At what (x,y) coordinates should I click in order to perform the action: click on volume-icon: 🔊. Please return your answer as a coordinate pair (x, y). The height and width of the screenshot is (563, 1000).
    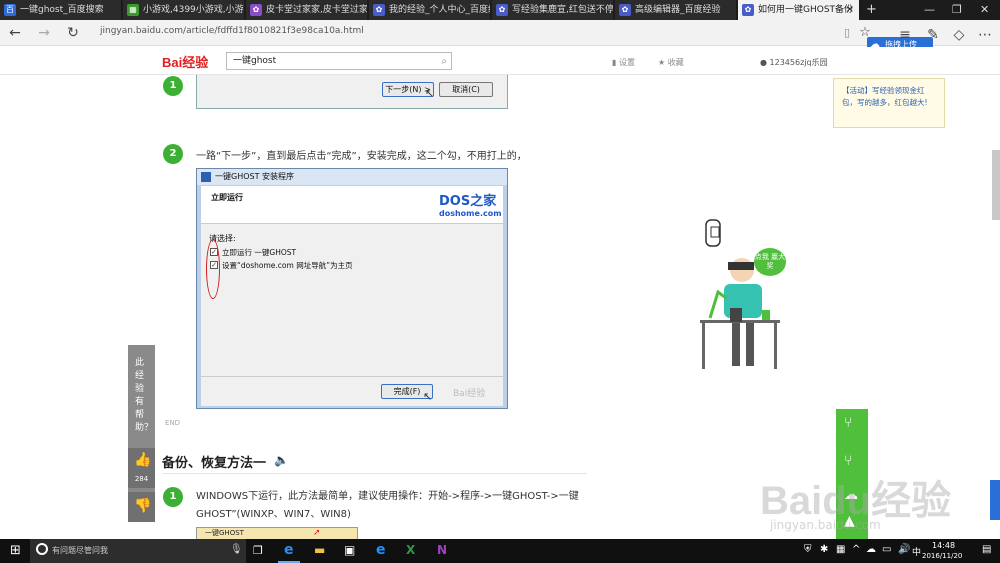
    Looking at the image, I should click on (904, 549).